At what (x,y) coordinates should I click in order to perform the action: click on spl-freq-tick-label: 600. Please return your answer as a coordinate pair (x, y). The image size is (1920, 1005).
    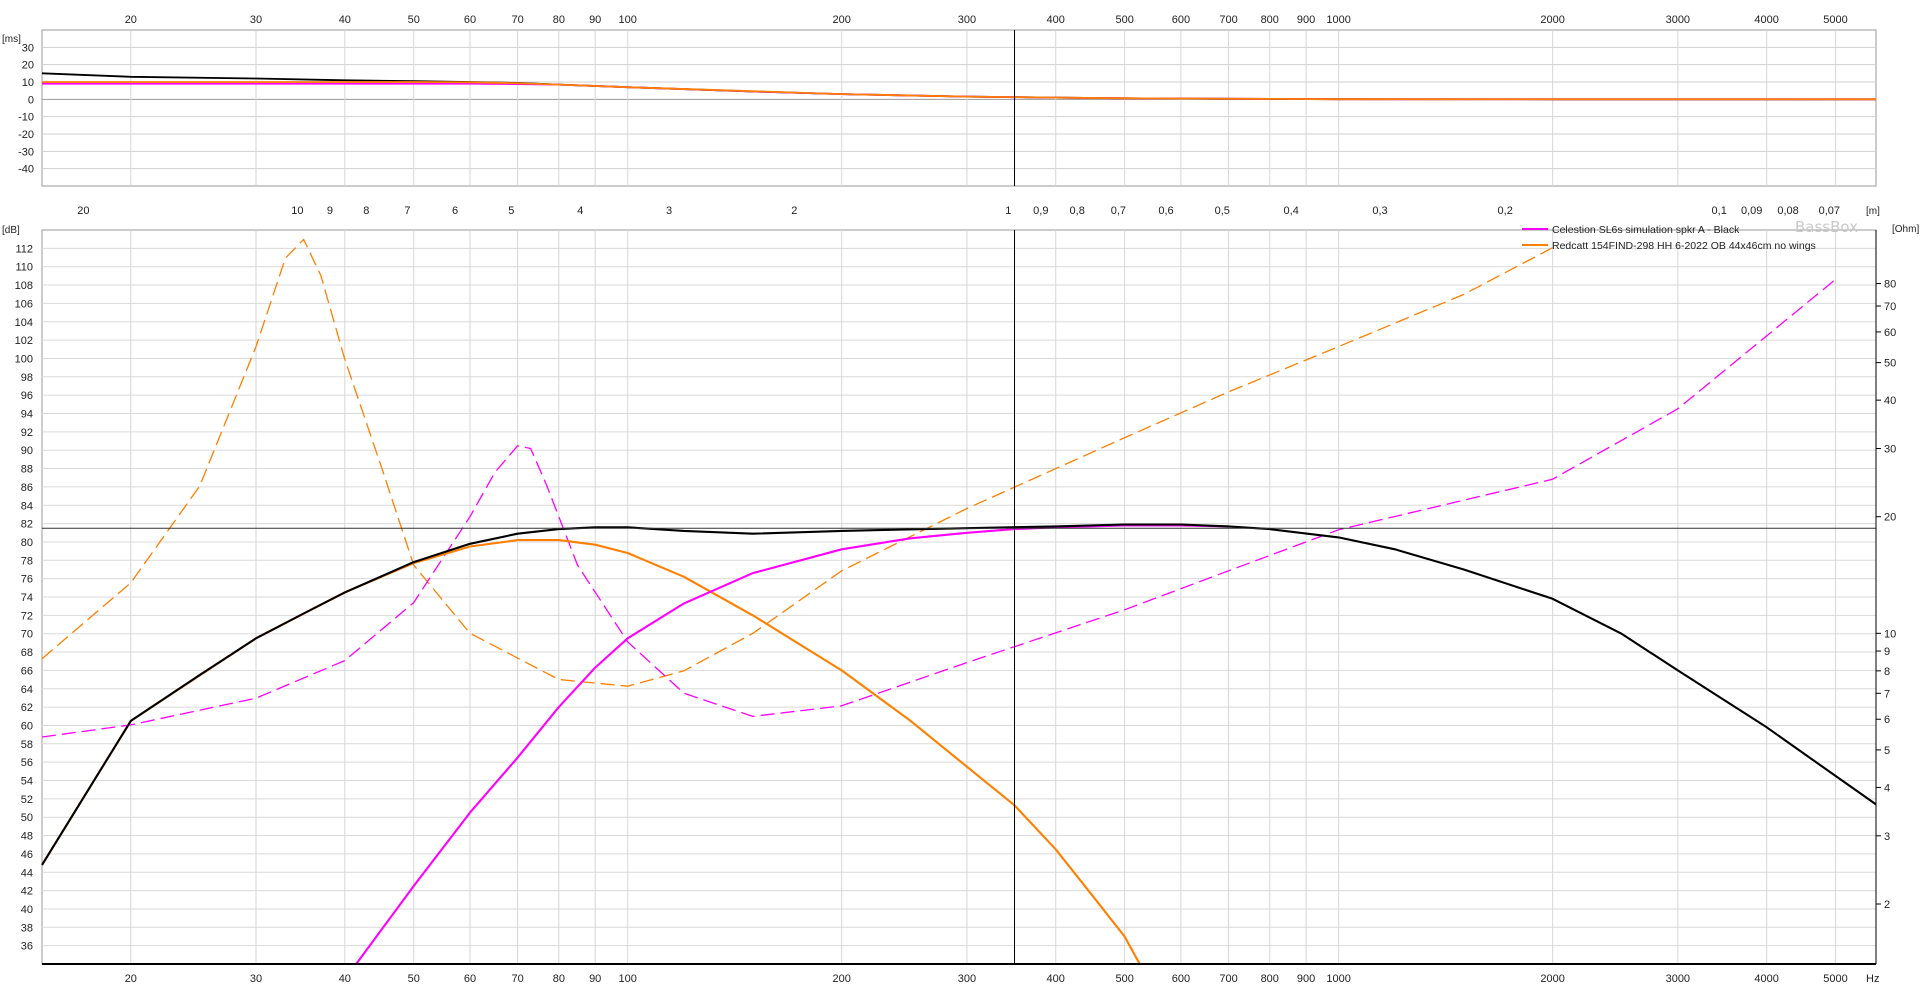
    Looking at the image, I should click on (1181, 979).